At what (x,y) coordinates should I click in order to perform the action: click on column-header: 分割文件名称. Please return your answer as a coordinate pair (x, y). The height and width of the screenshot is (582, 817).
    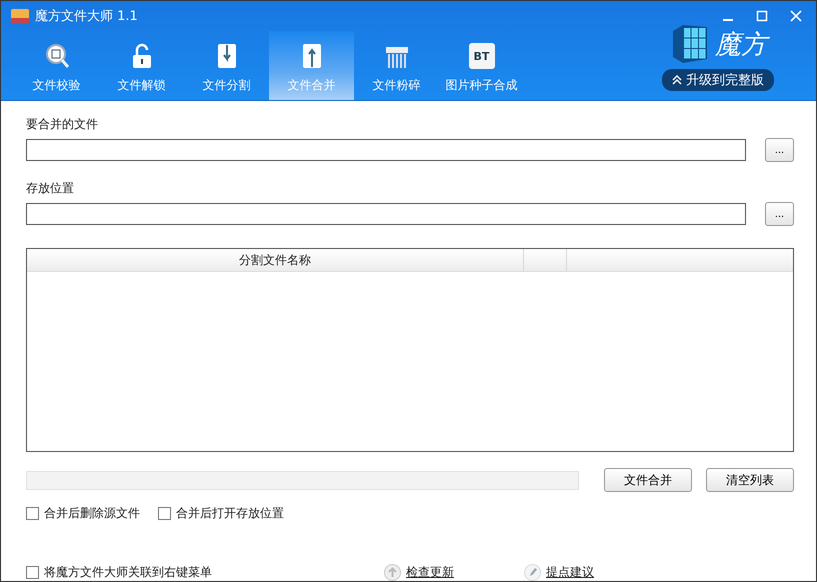
    Looking at the image, I should click on (275, 260).